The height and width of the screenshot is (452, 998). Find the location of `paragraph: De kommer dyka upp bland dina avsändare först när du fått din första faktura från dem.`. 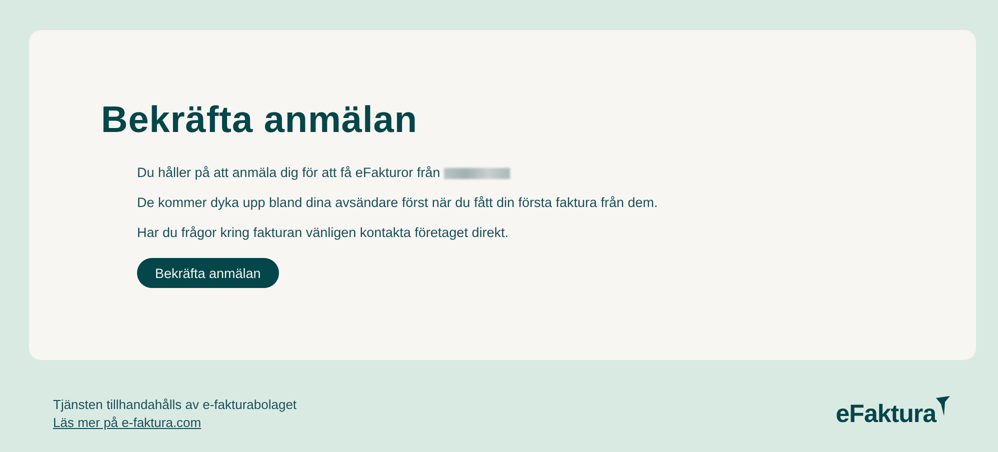

paragraph: De kommer dyka upp bland dina avsändare först när du fått din första faktura från dem. is located at coordinates (397, 203).